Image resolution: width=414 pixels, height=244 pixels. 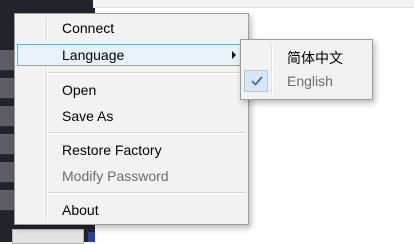 I want to click on menu-item-modify-password: Modify Password, so click(x=131, y=176).